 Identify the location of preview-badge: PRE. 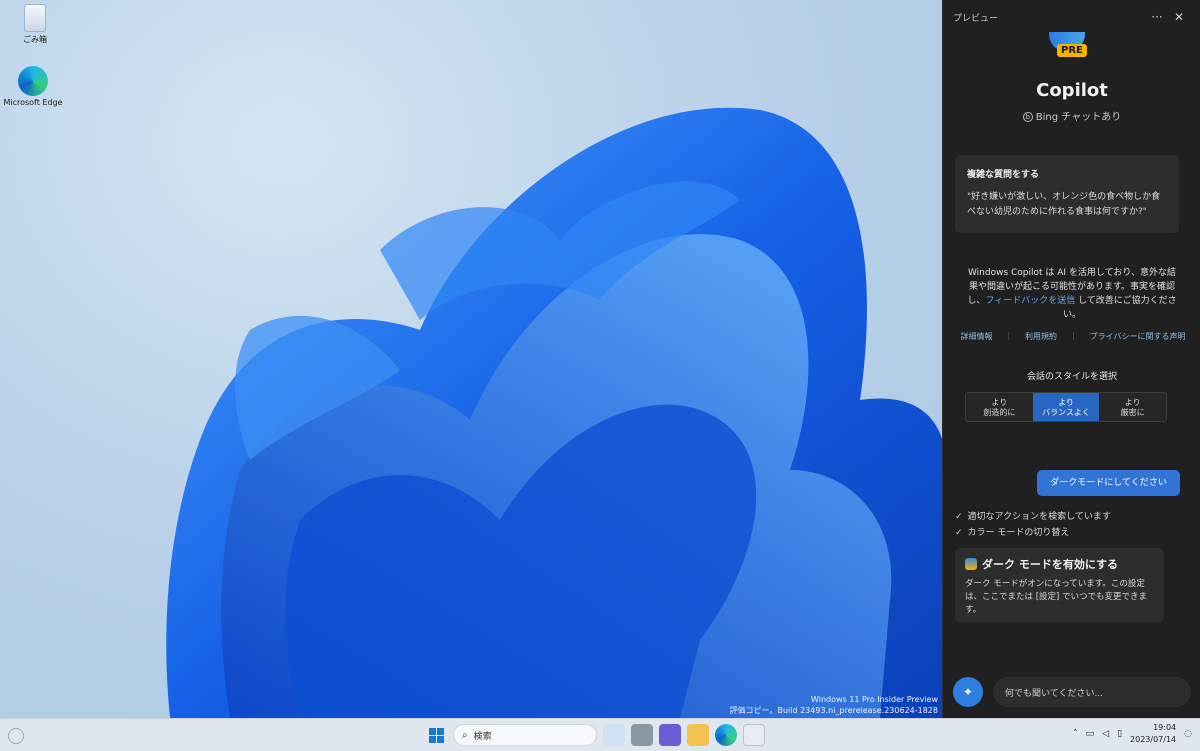
(1072, 50).